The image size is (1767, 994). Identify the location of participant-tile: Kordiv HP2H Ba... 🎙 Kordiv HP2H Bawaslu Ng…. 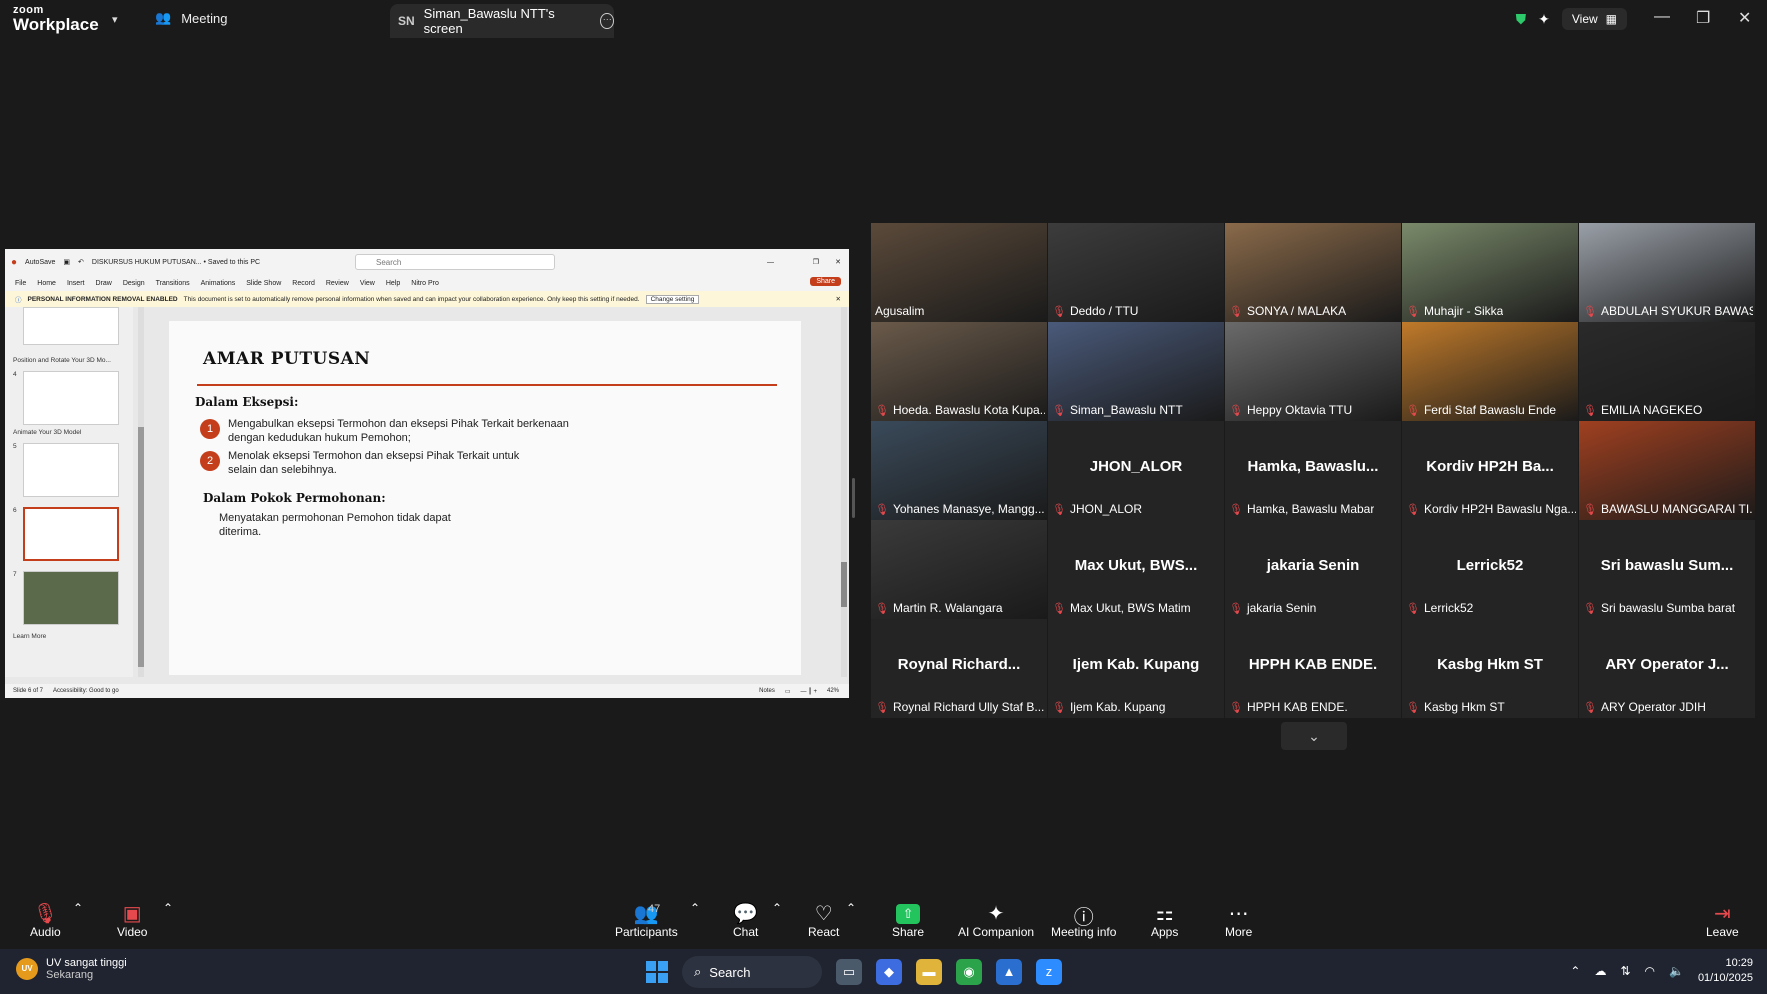
(1490, 470).